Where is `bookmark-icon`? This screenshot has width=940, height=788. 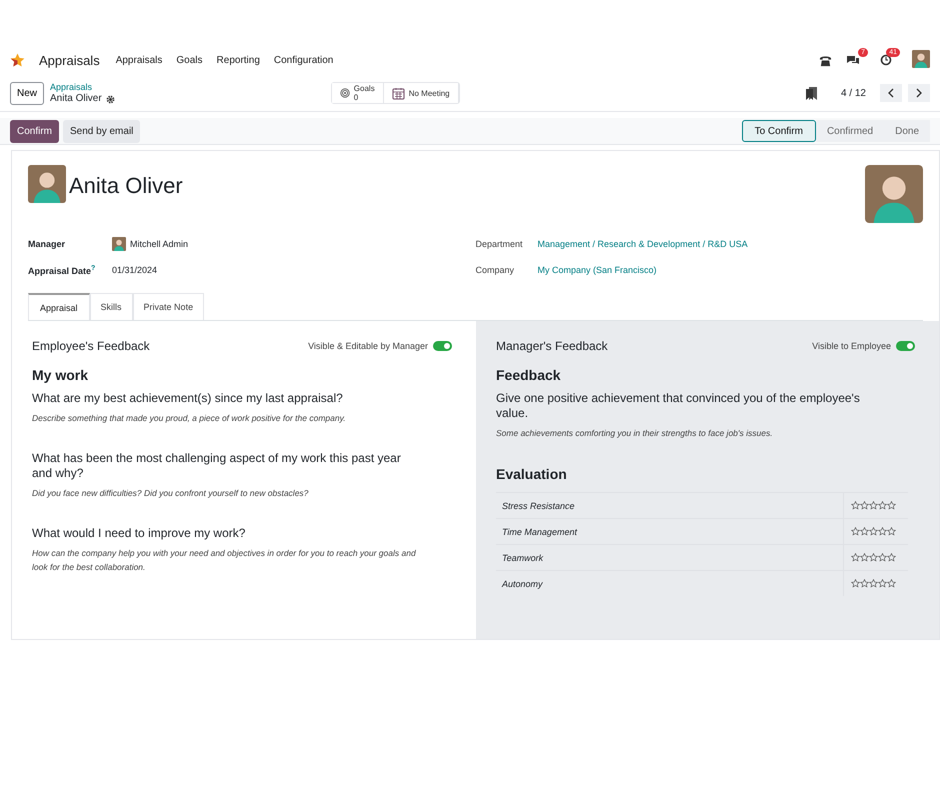 bookmark-icon is located at coordinates (811, 93).